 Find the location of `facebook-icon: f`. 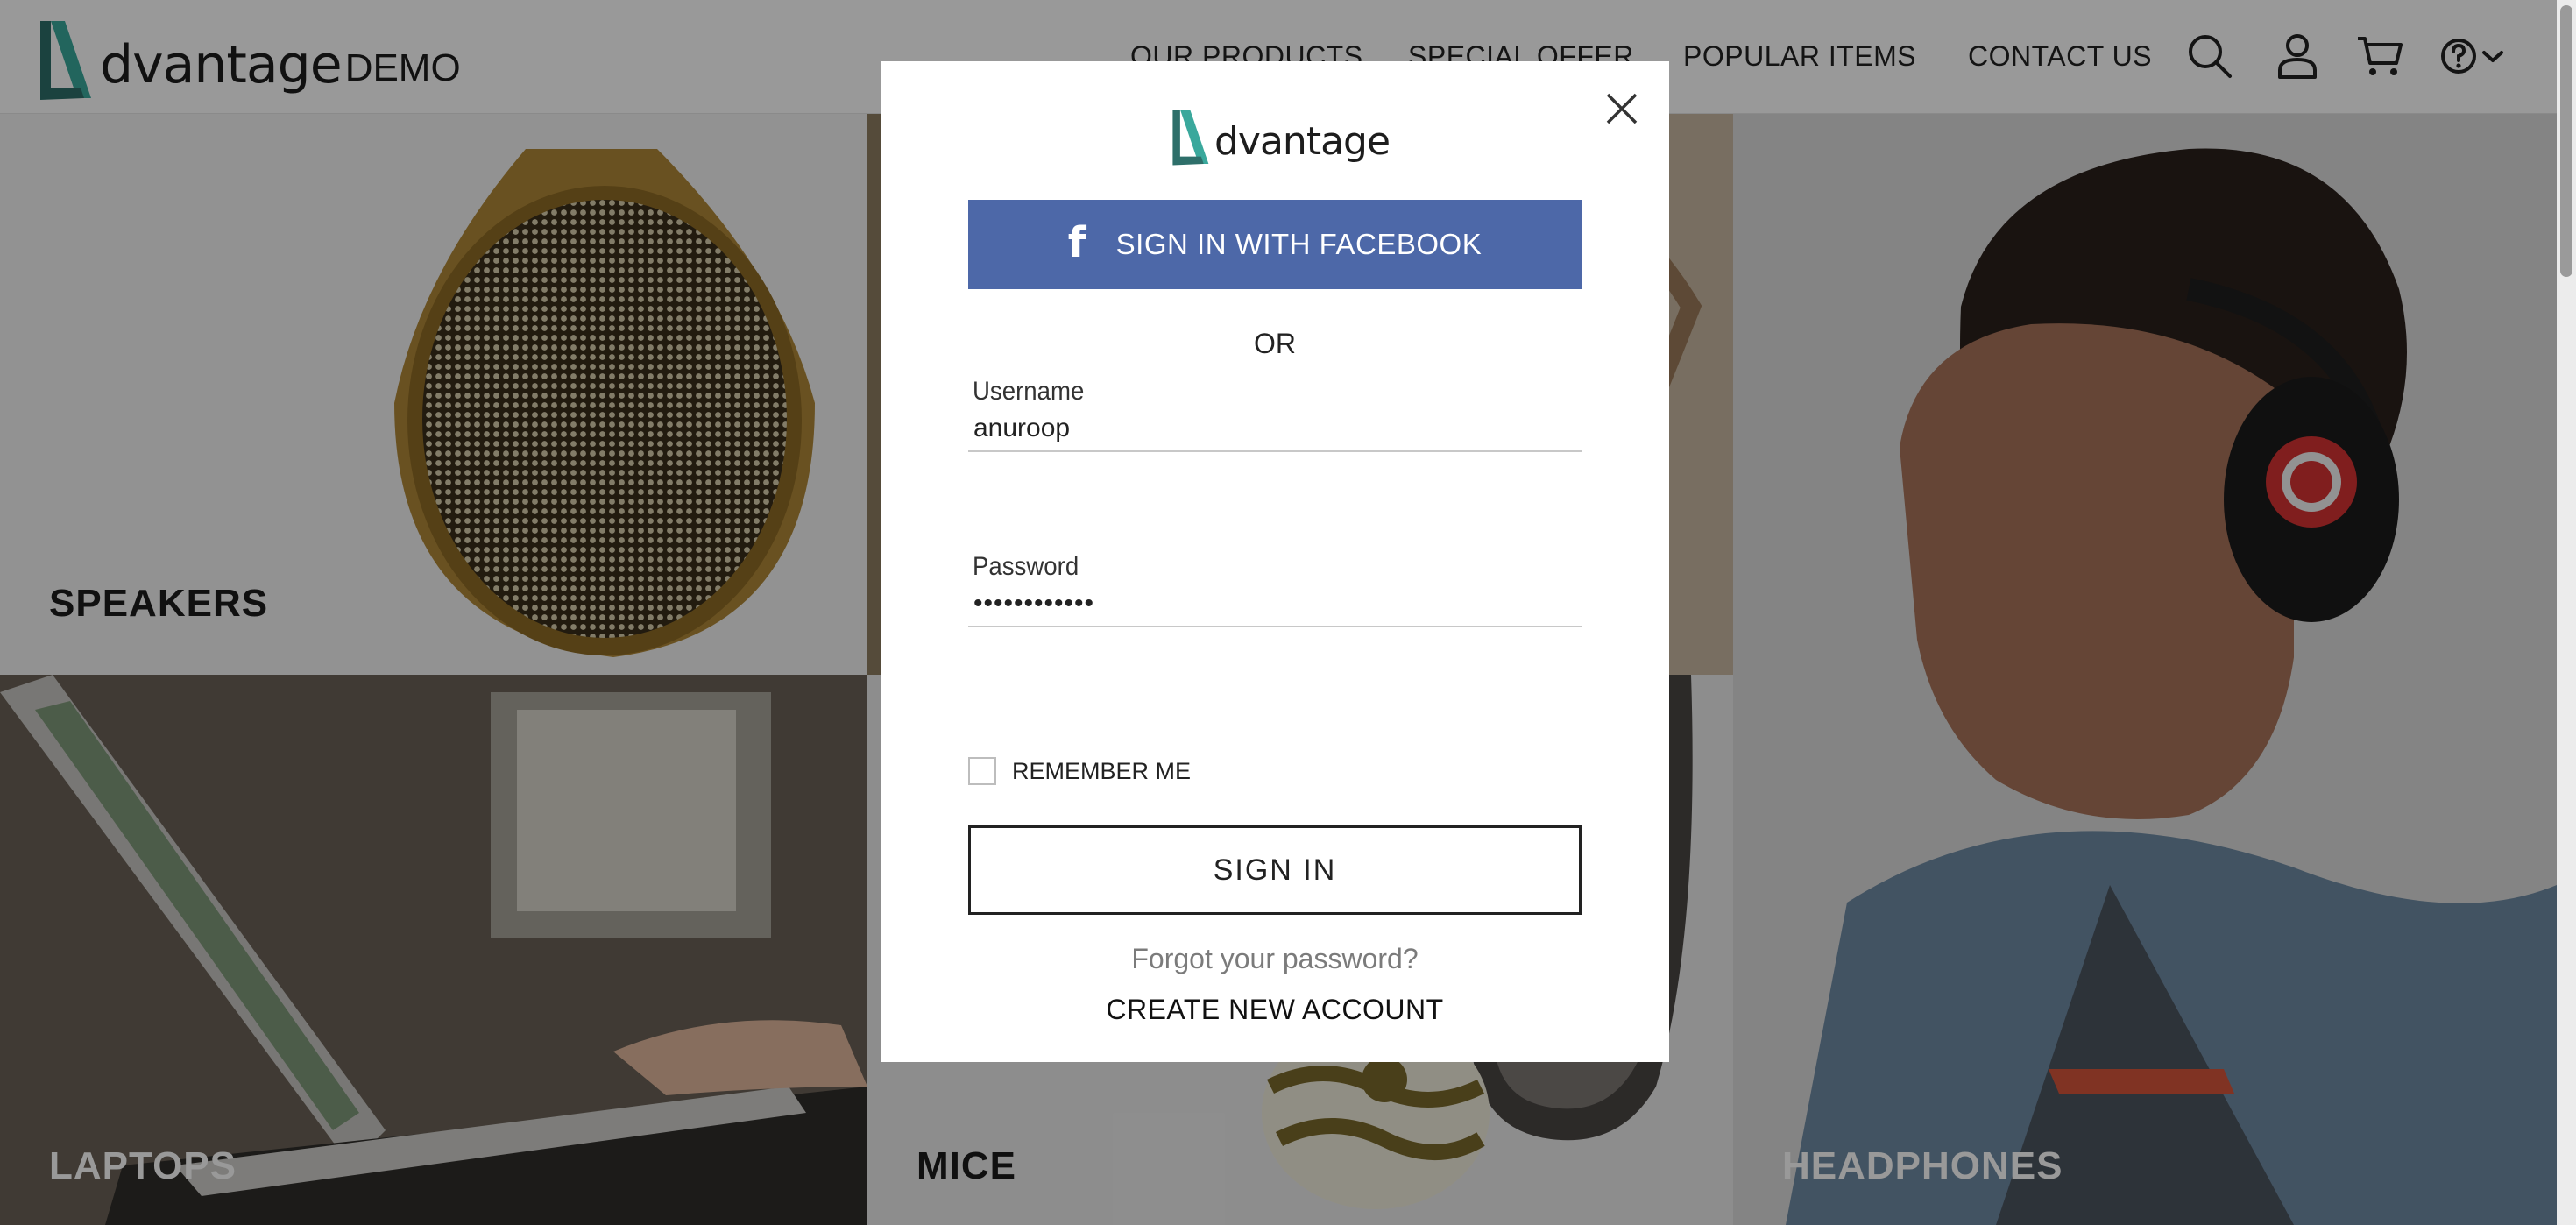

facebook-icon: f is located at coordinates (1076, 242).